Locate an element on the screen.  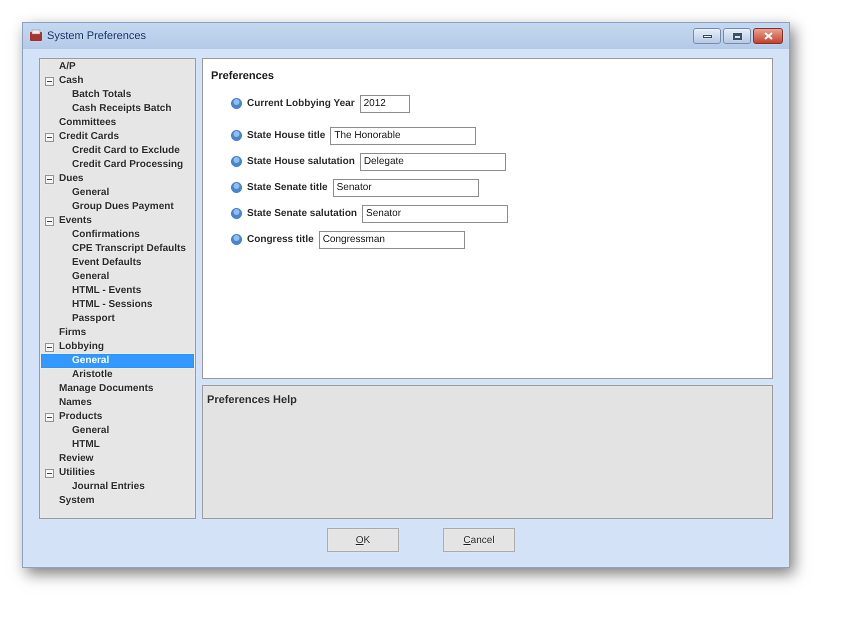
close-button is located at coordinates (768, 36).